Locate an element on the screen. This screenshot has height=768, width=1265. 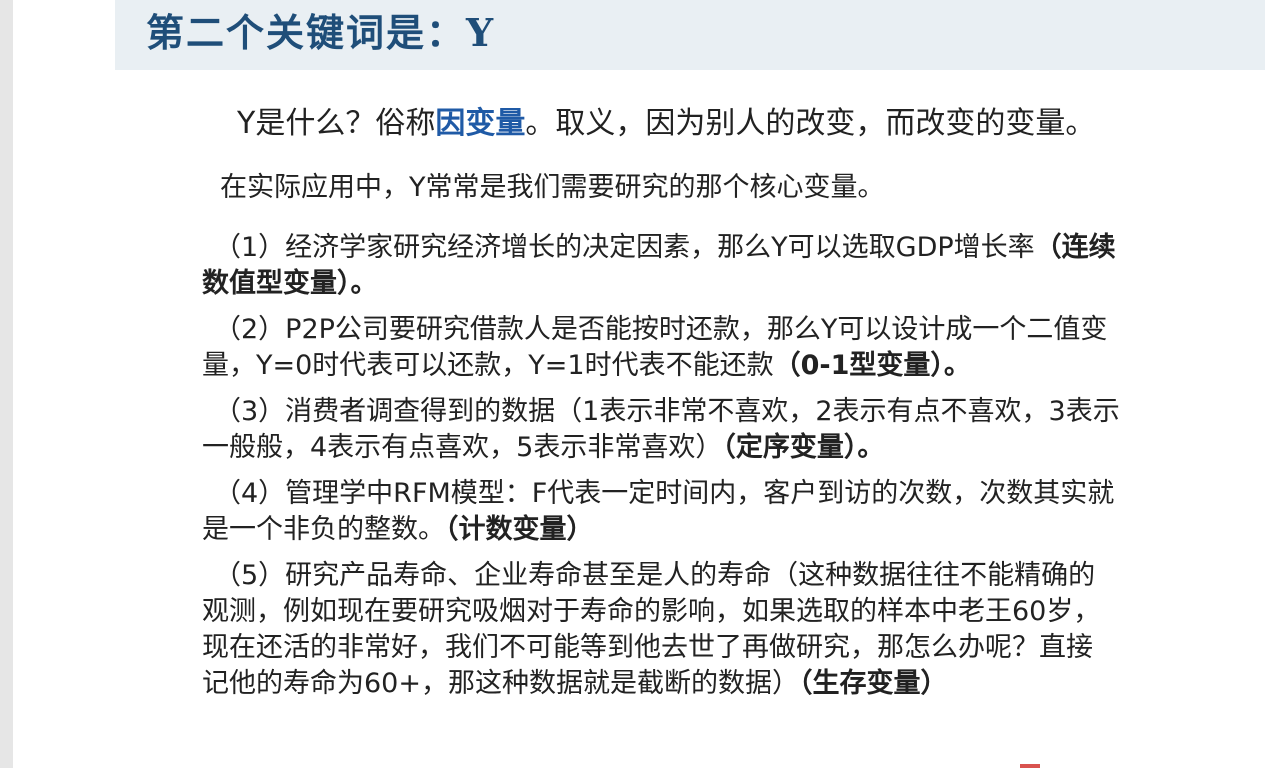
item-type-label: （计数变量） is located at coordinates (519, 529).